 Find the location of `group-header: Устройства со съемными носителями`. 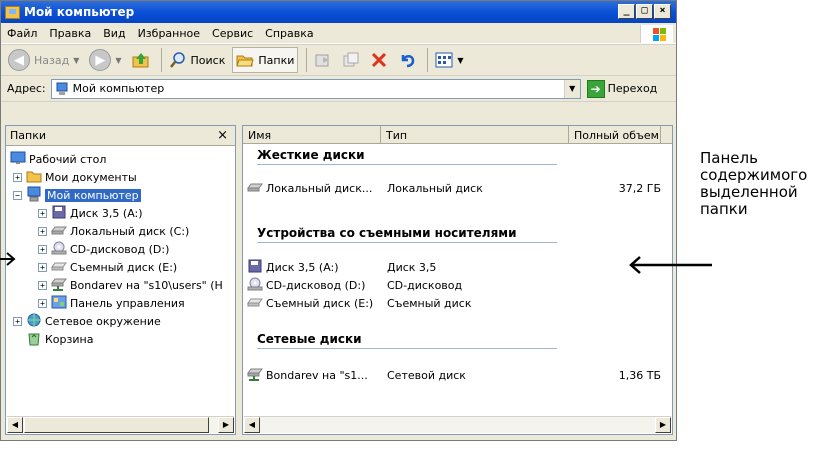

group-header: Устройства со съемными носителями is located at coordinates (387, 233).